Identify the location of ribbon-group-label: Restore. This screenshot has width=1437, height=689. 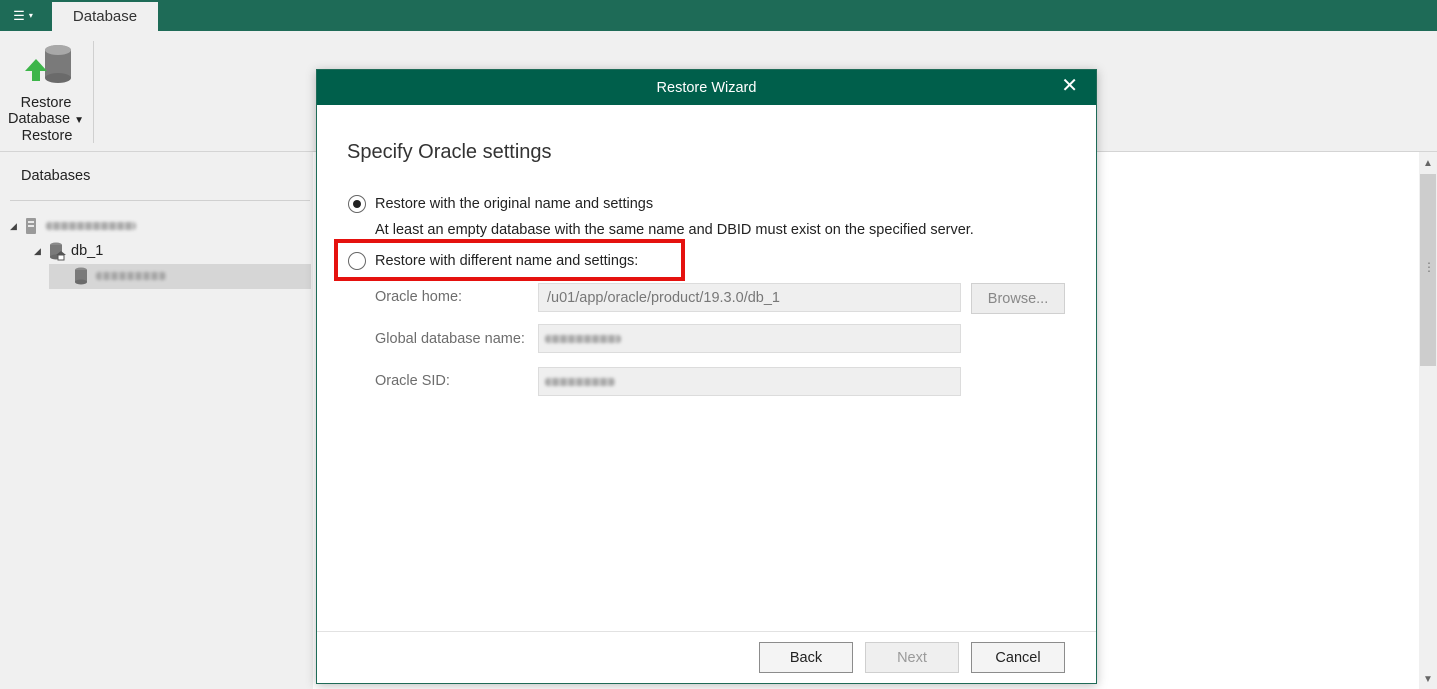
(47, 136).